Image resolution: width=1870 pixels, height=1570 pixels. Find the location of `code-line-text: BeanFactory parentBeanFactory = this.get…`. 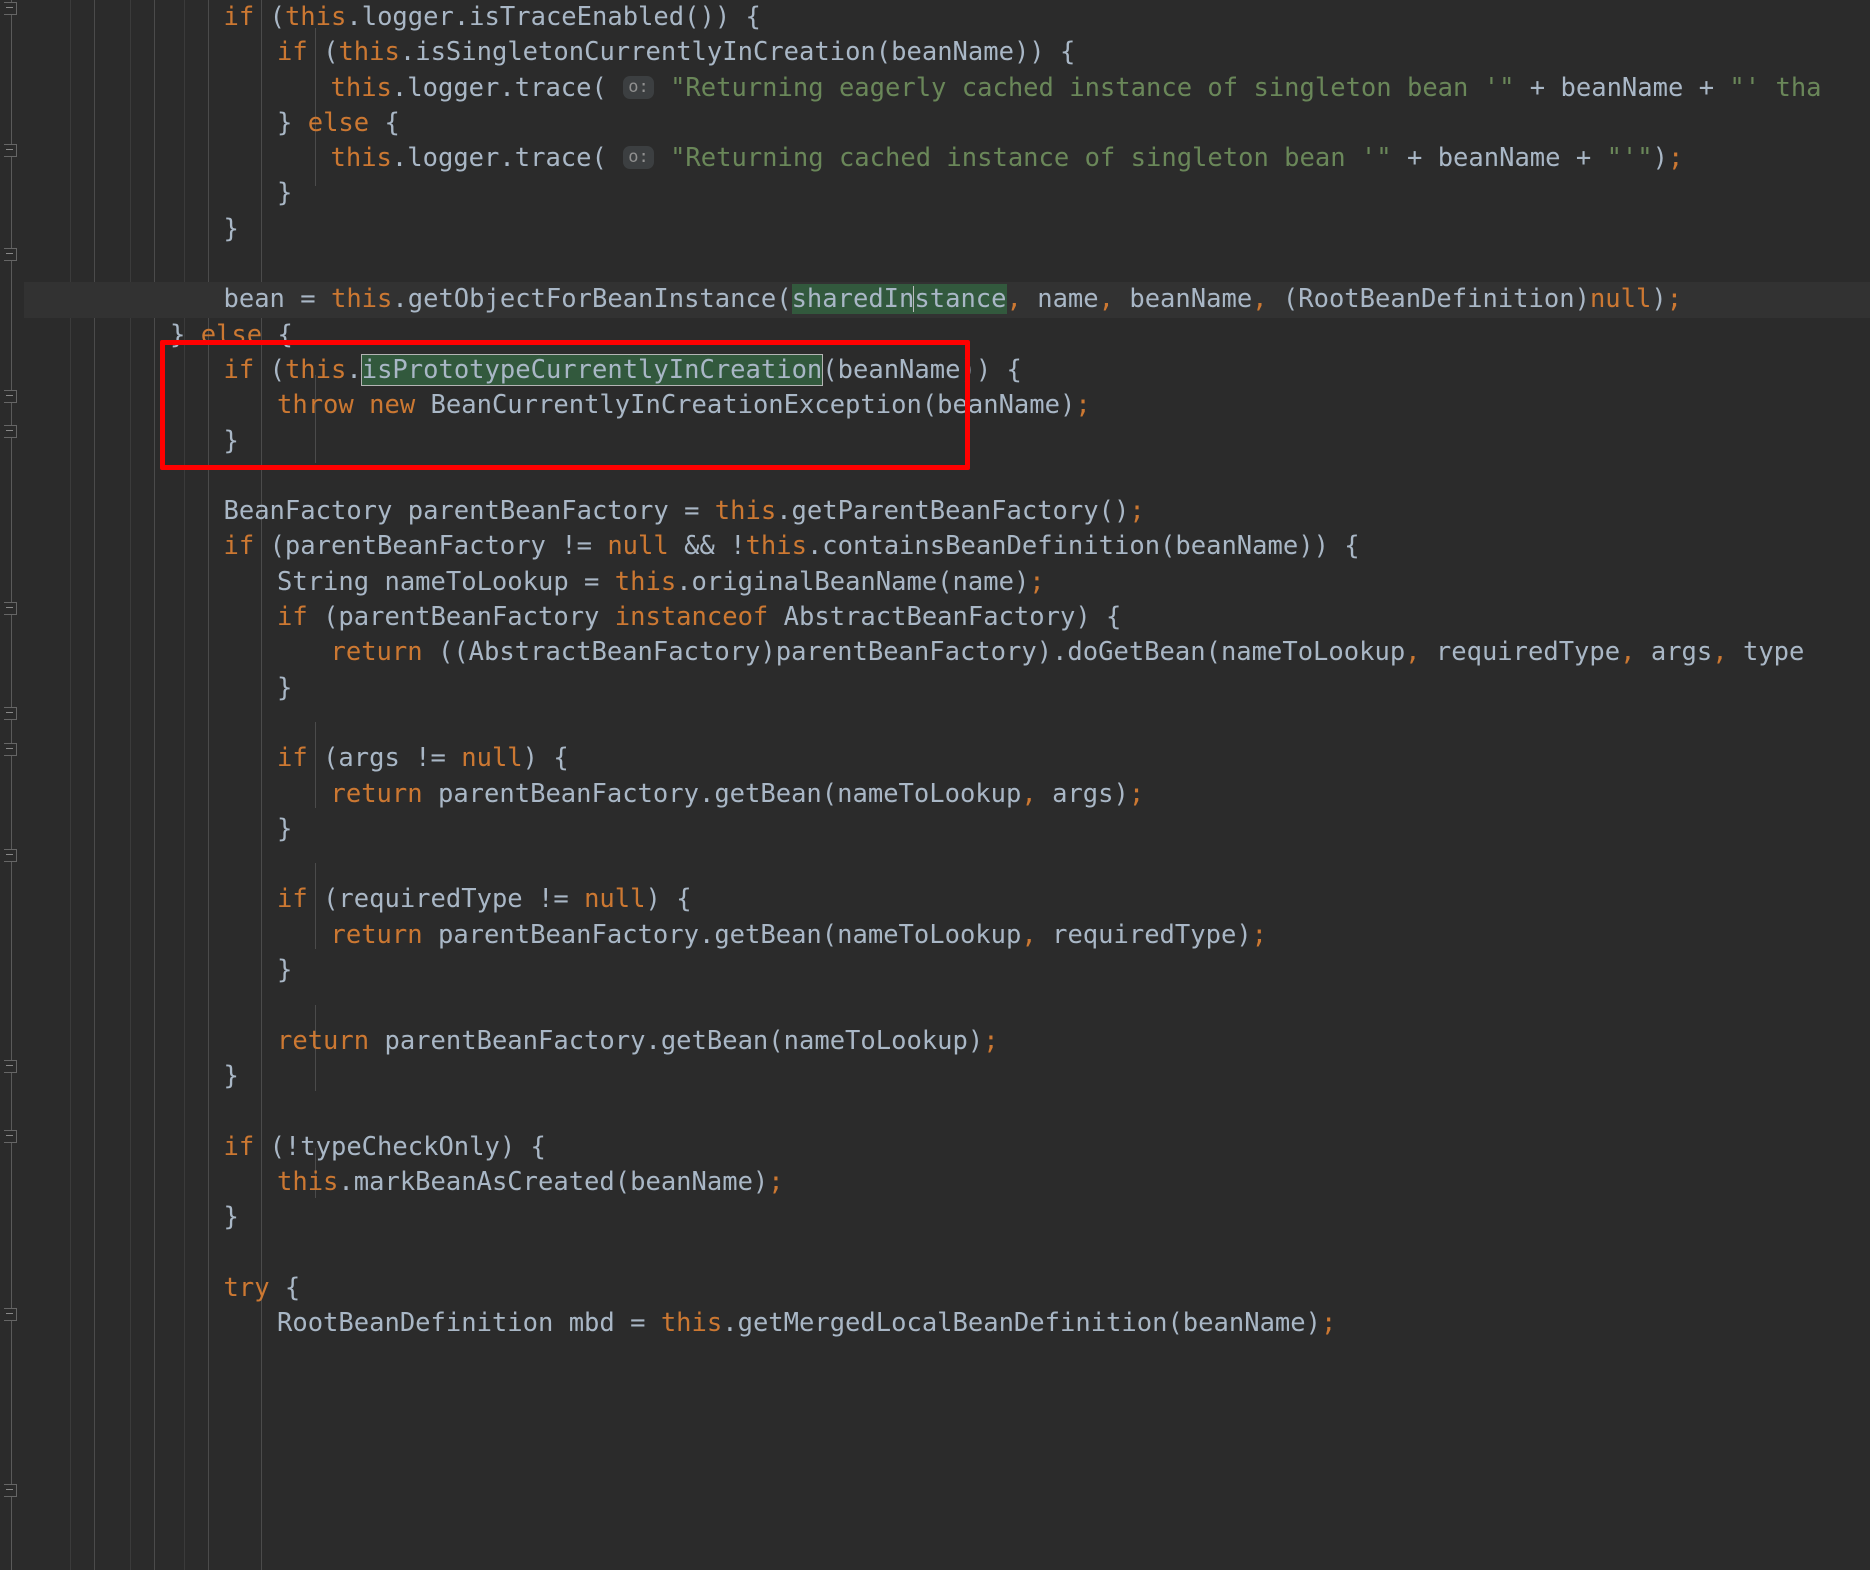

code-line-text: BeanFactory parentBeanFactory = this.get… is located at coordinates (684, 511).